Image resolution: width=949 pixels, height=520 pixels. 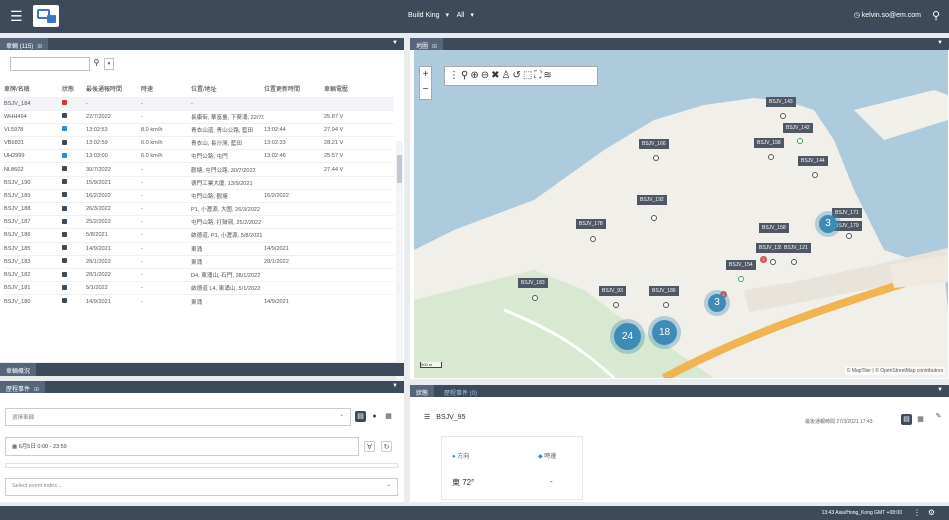 I want to click on table-row: BSJV_183 28/1/2022- 東涌 28/1/2022, so click(x=199, y=261).